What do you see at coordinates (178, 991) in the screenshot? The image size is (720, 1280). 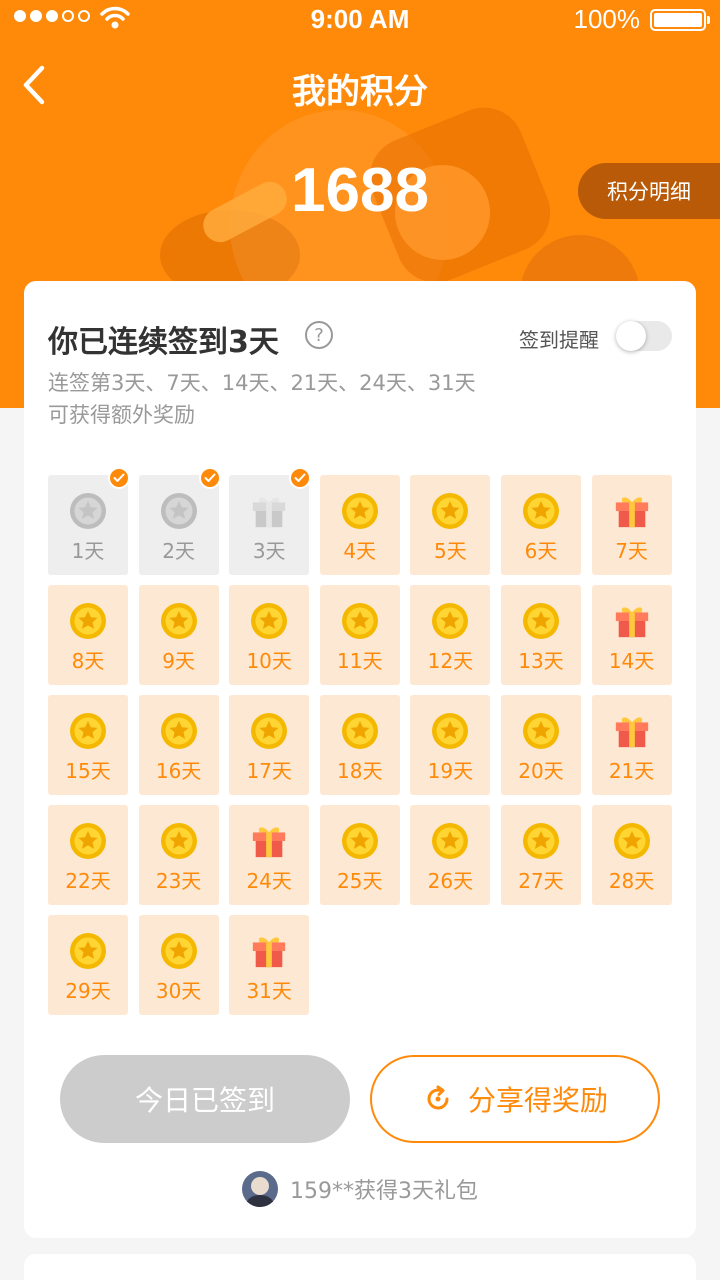 I see `day-label: 30天` at bounding box center [178, 991].